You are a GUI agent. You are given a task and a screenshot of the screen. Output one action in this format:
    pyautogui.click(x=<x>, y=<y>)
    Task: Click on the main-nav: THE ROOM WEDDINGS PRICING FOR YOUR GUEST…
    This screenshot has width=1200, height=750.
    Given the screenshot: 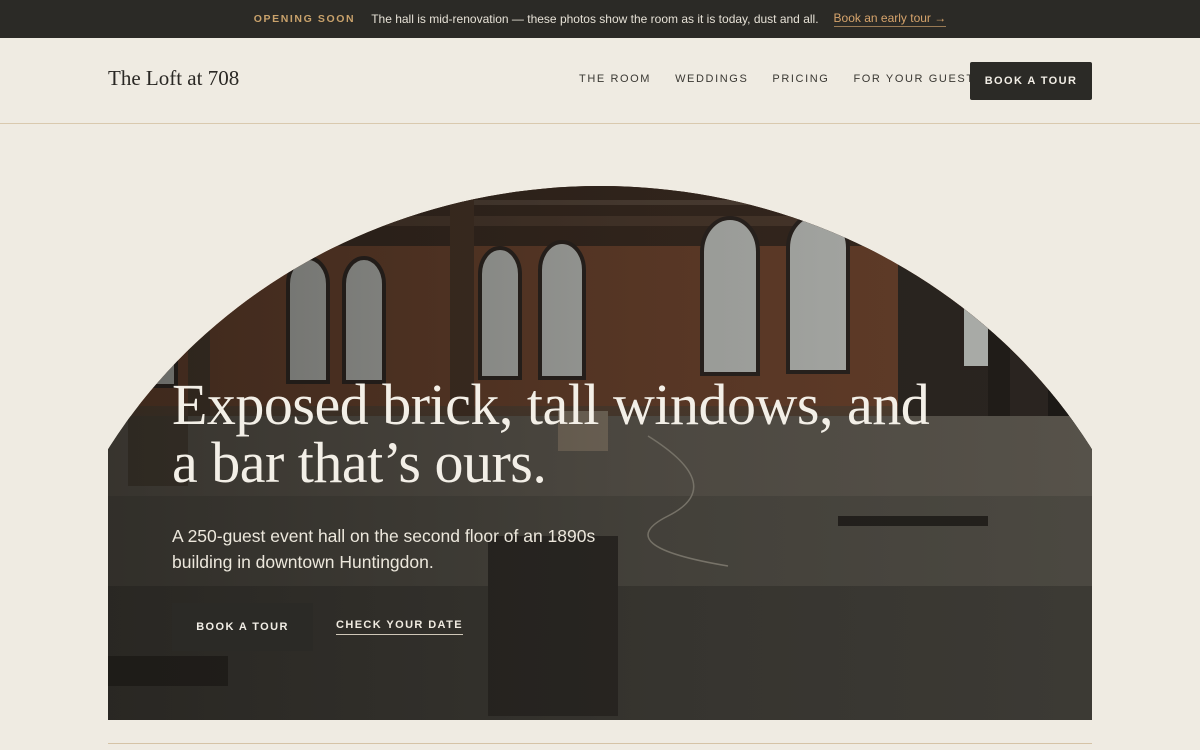 What is the action you would take?
    pyautogui.click(x=781, y=79)
    